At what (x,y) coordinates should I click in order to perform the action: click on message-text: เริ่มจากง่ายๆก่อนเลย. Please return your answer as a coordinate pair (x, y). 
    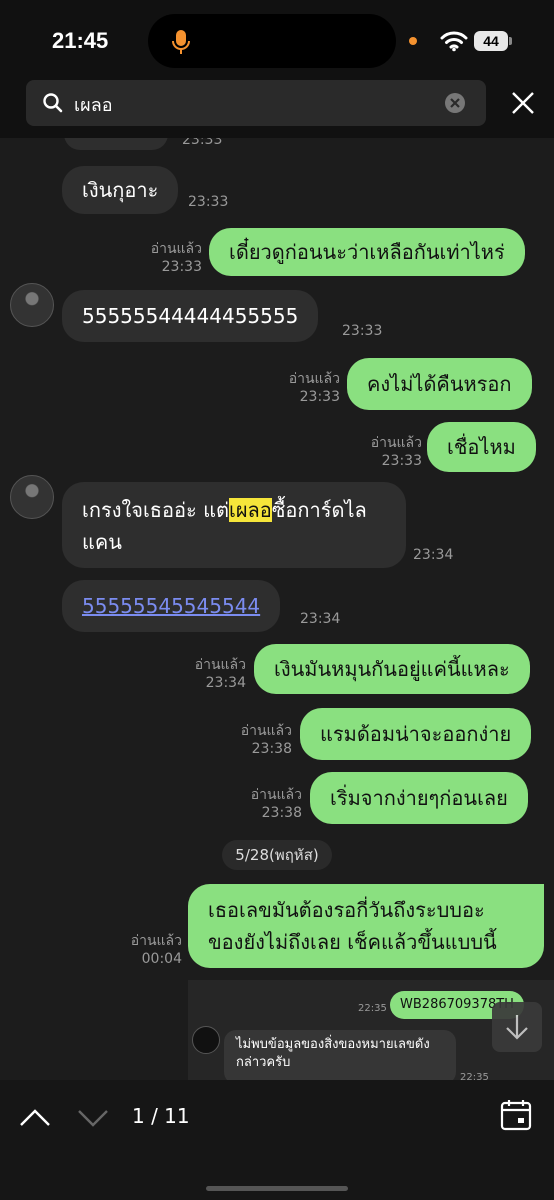
    Looking at the image, I should click on (419, 798).